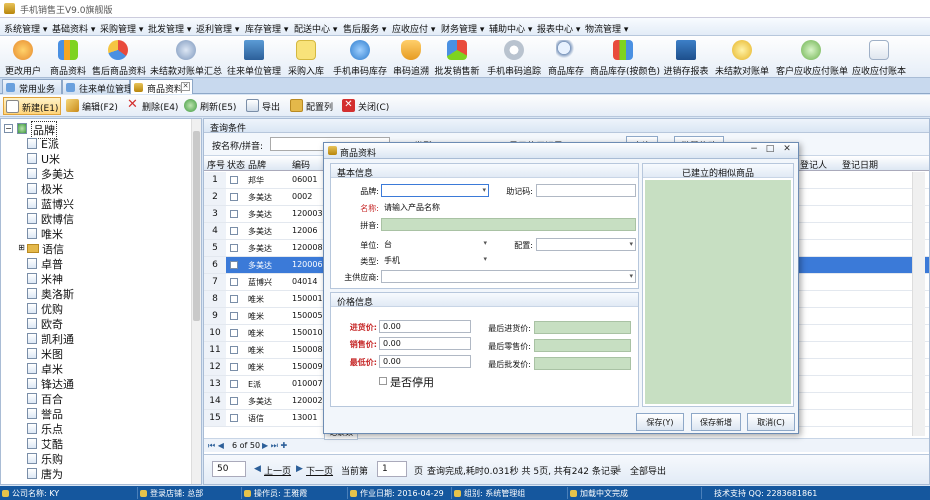 The width and height of the screenshot is (930, 500). What do you see at coordinates (97, 87) in the screenshot?
I see `tab-partner-management: 往来单位管理` at bounding box center [97, 87].